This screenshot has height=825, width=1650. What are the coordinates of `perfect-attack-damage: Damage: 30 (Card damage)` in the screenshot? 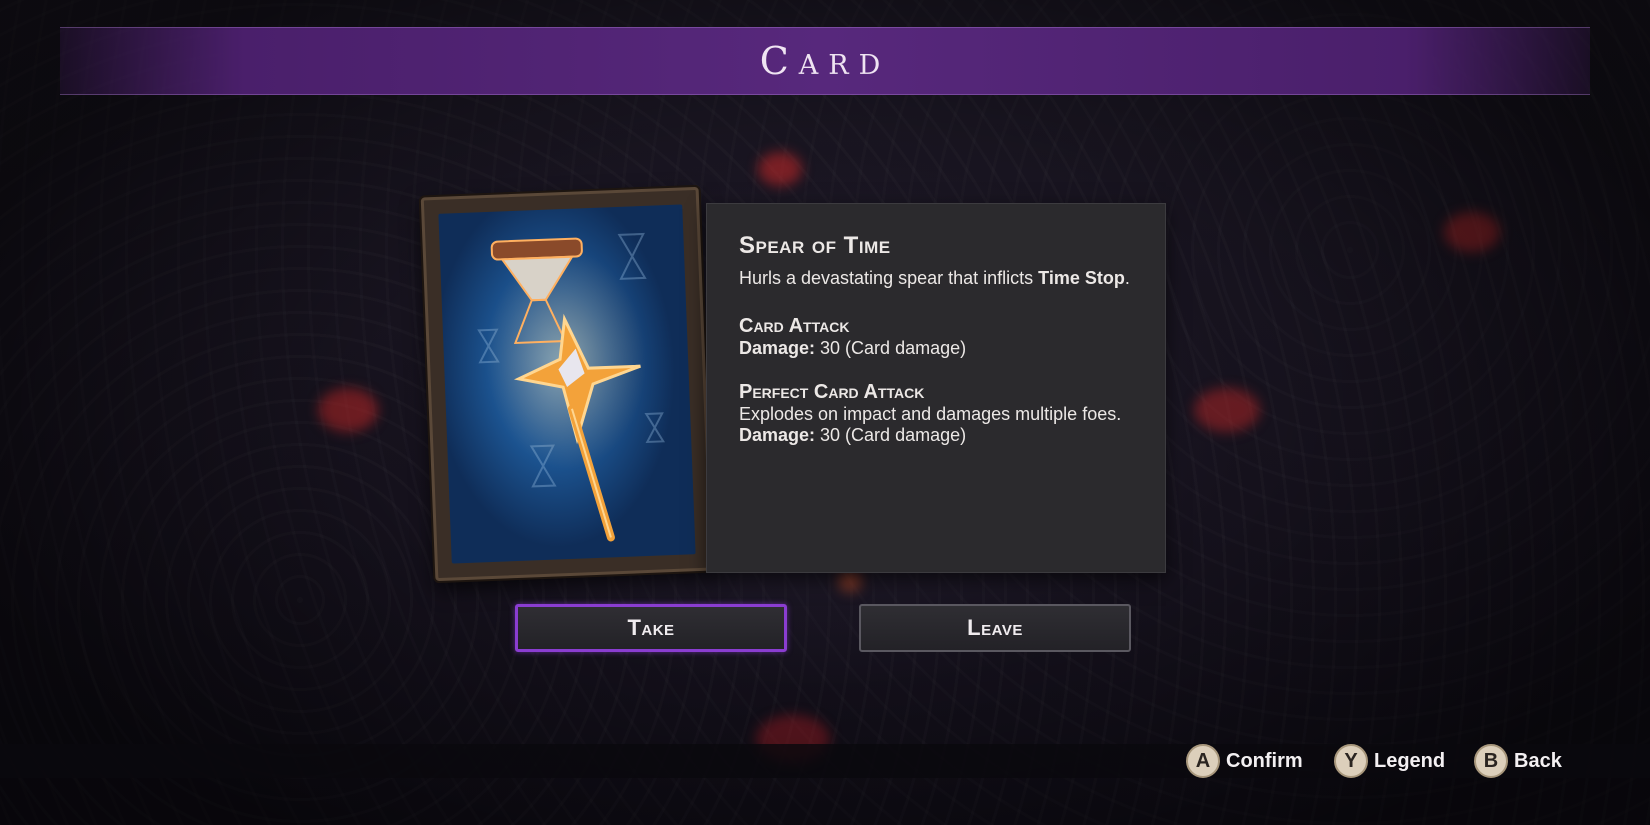 It's located at (939, 435).